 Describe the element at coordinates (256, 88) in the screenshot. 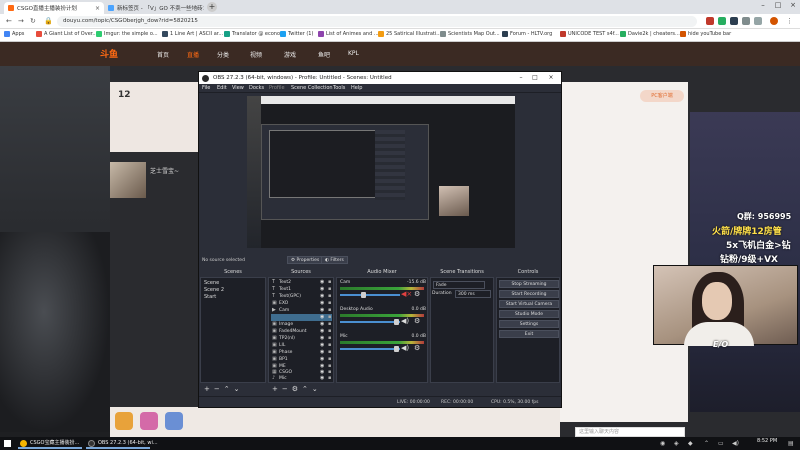

I see `menu-docks: Docks` at that location.